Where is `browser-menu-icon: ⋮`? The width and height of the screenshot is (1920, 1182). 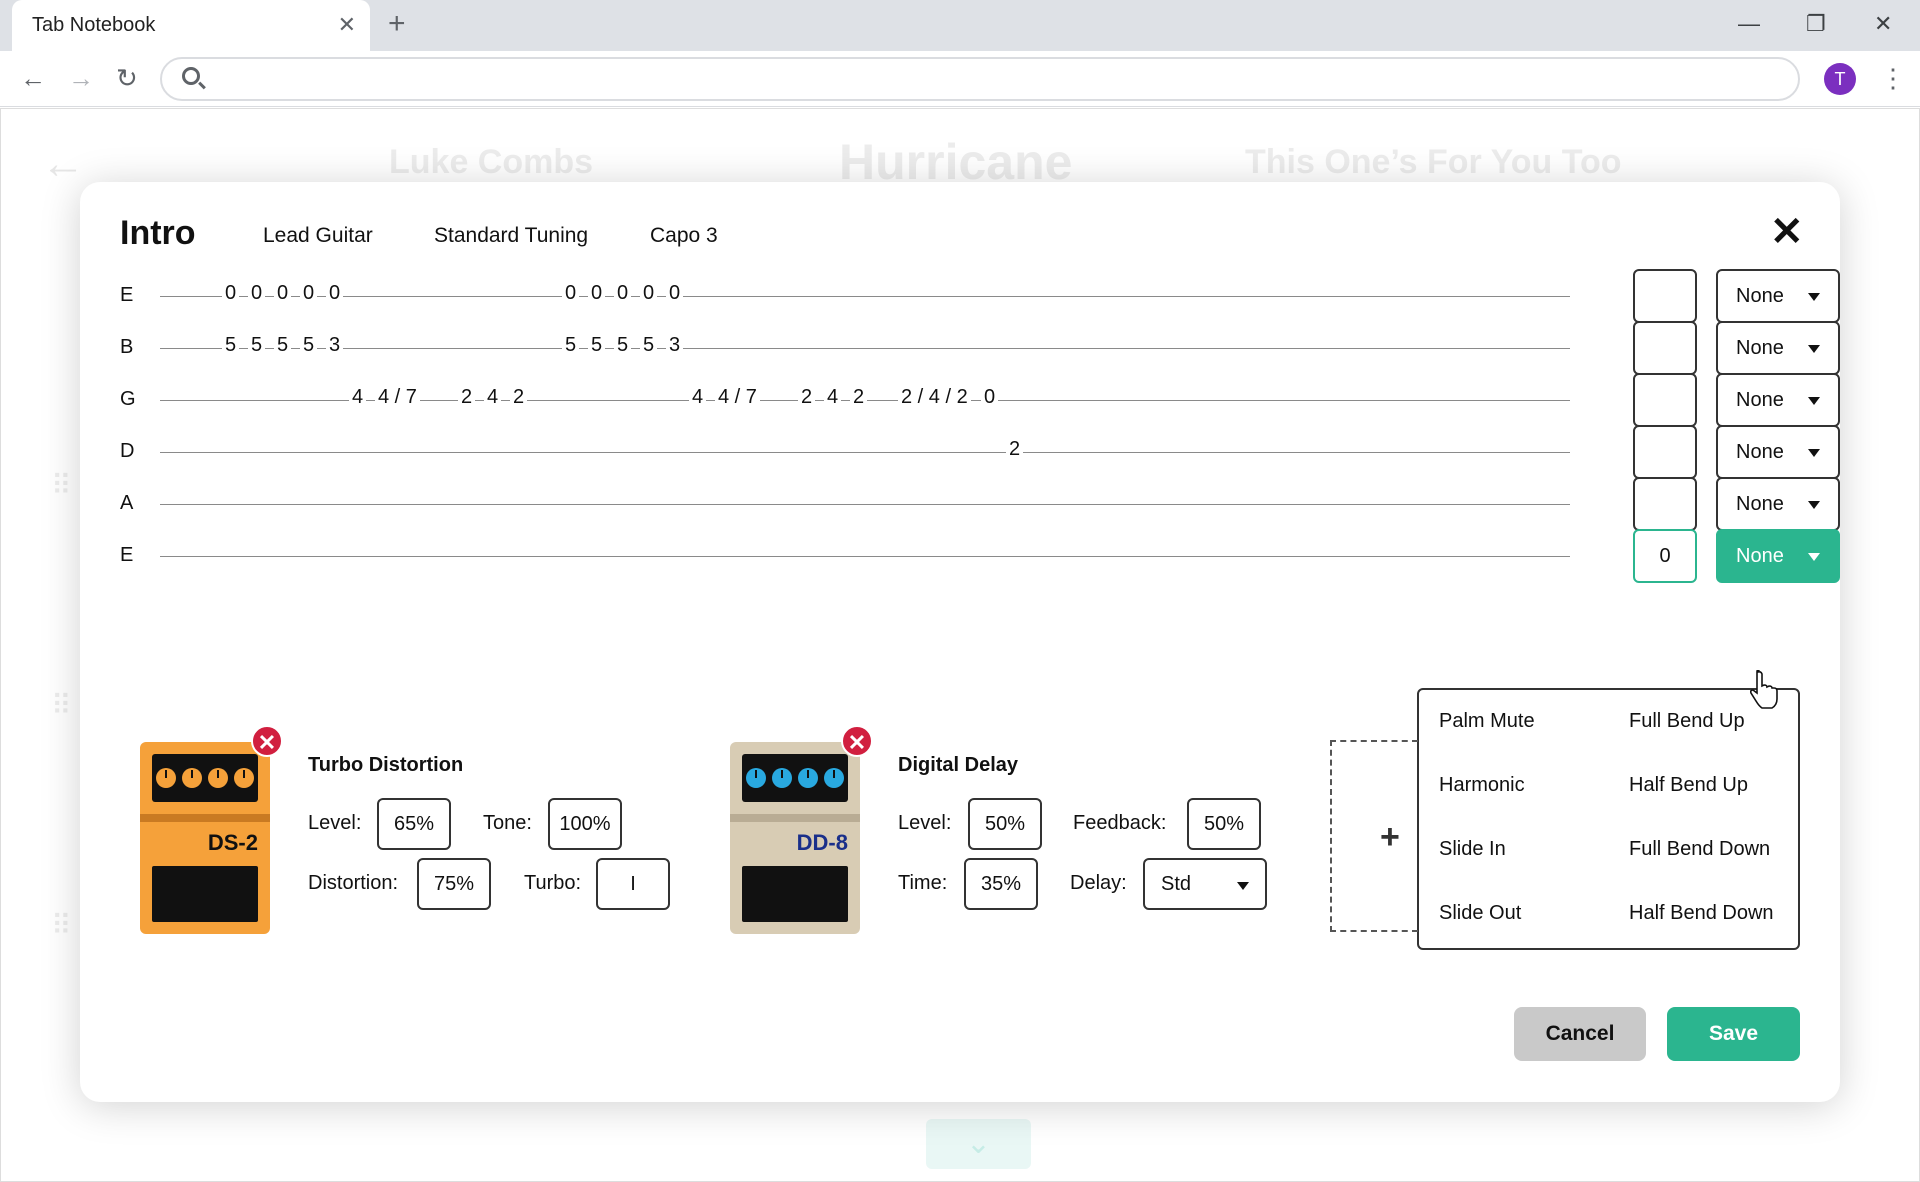
browser-menu-icon: ⋮ is located at coordinates (1893, 78).